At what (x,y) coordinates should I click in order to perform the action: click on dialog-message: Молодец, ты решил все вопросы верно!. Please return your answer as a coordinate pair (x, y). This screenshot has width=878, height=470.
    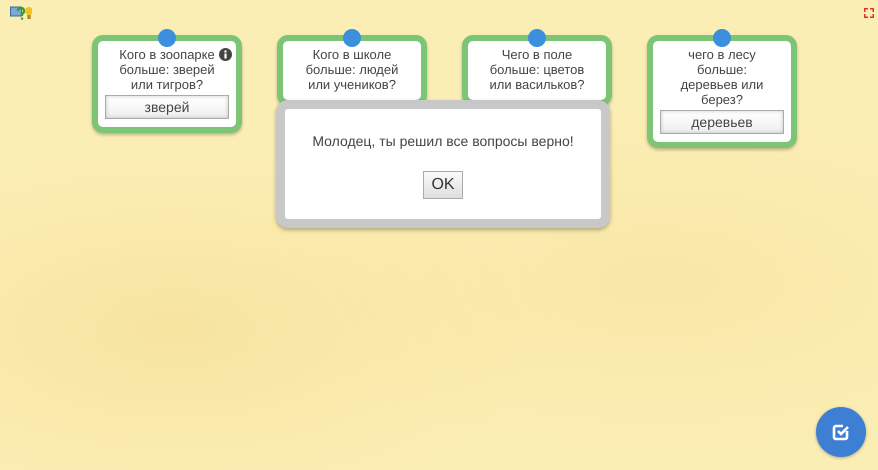
    Looking at the image, I should click on (443, 141).